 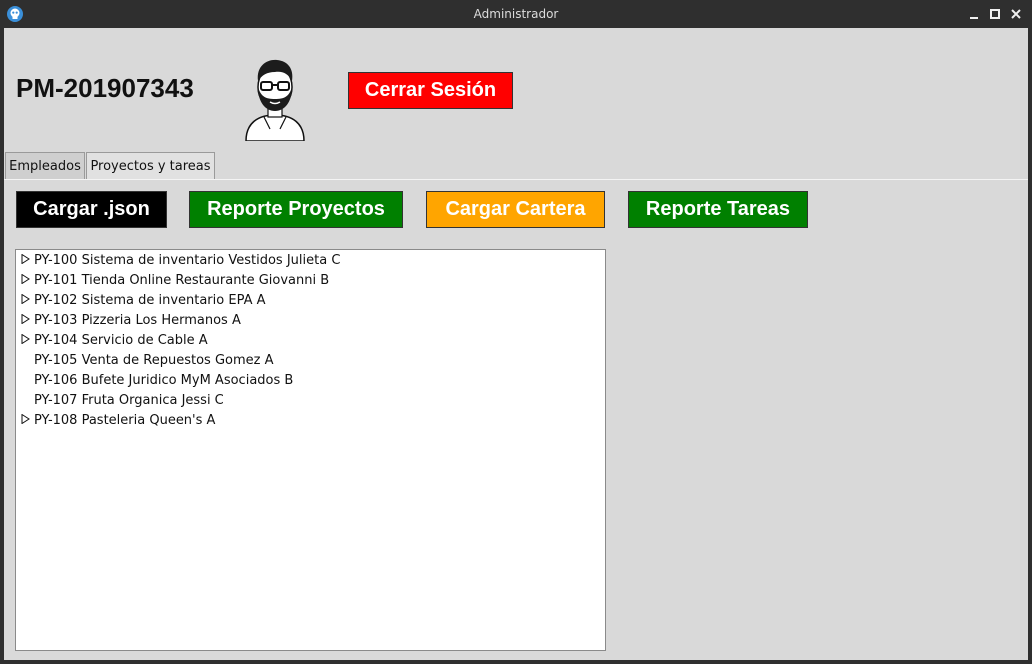 I want to click on minimize-icon, so click(x=974, y=14).